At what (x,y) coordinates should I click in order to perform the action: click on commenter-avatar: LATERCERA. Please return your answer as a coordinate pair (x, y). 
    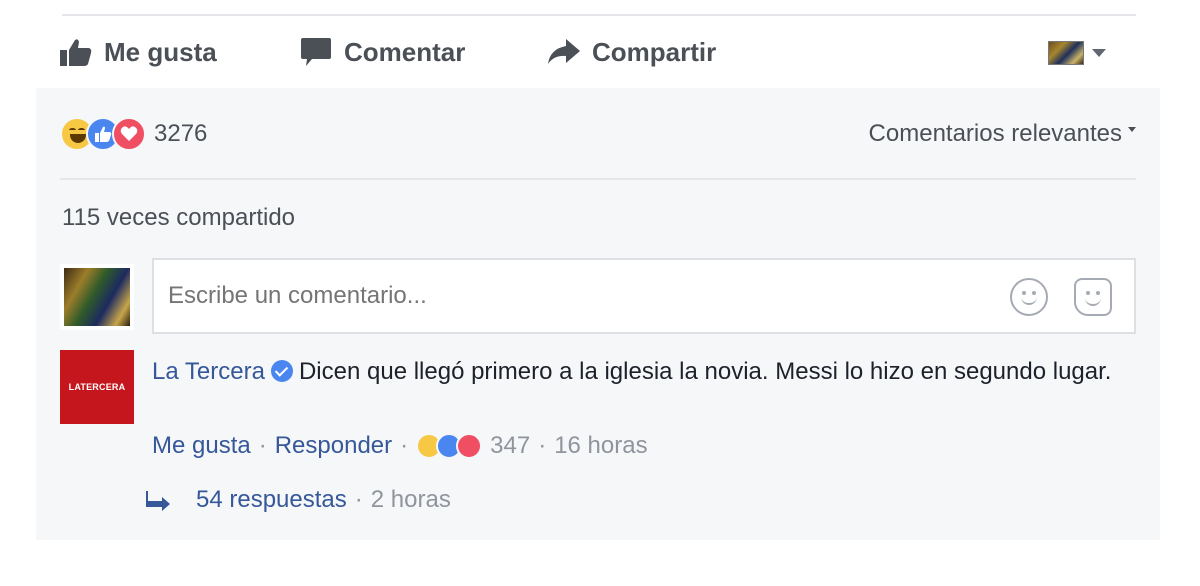
    Looking at the image, I should click on (97, 387).